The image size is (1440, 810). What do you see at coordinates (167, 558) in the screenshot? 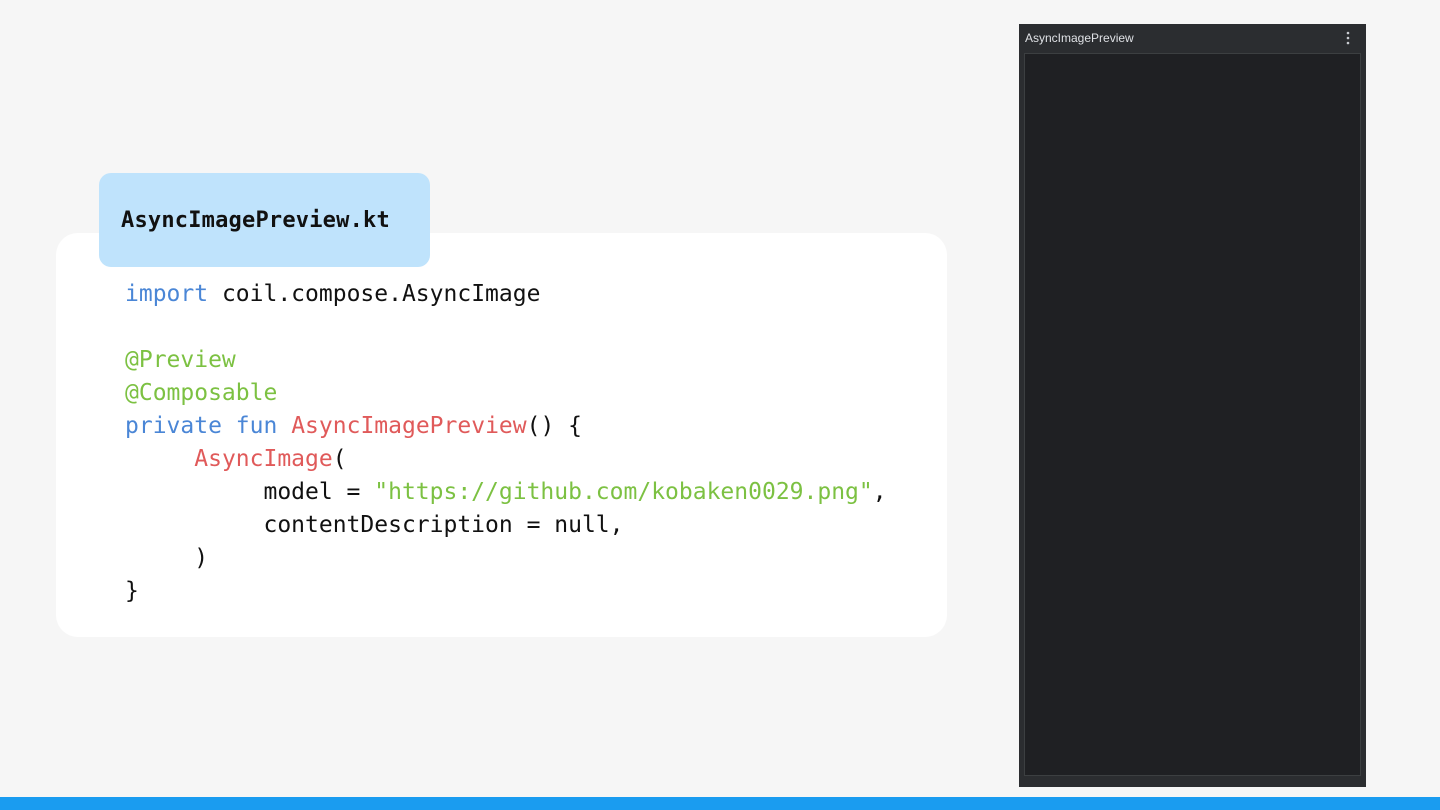
I see `code-token-plain: )` at bounding box center [167, 558].